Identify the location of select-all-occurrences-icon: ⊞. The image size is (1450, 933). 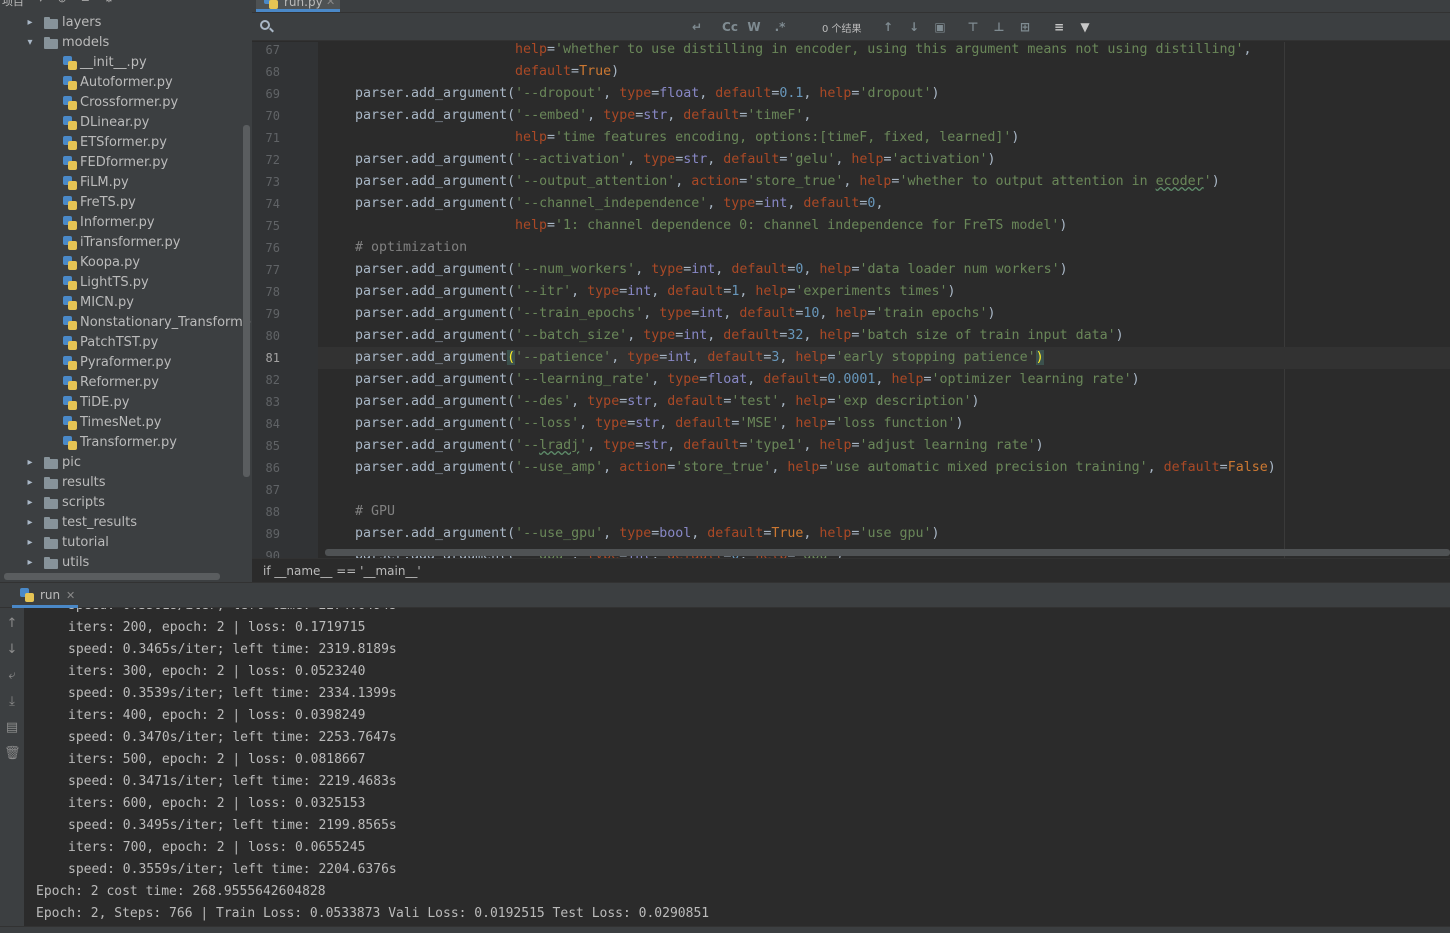
(1025, 27).